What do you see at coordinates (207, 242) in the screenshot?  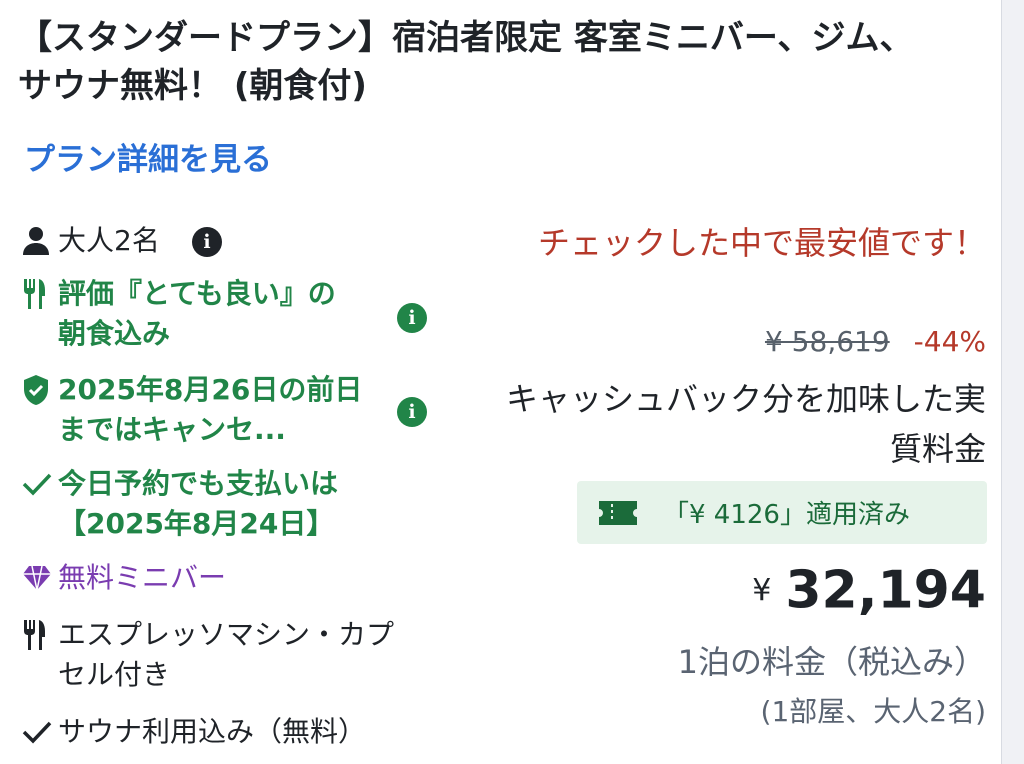 I see `guests-info-icon: i` at bounding box center [207, 242].